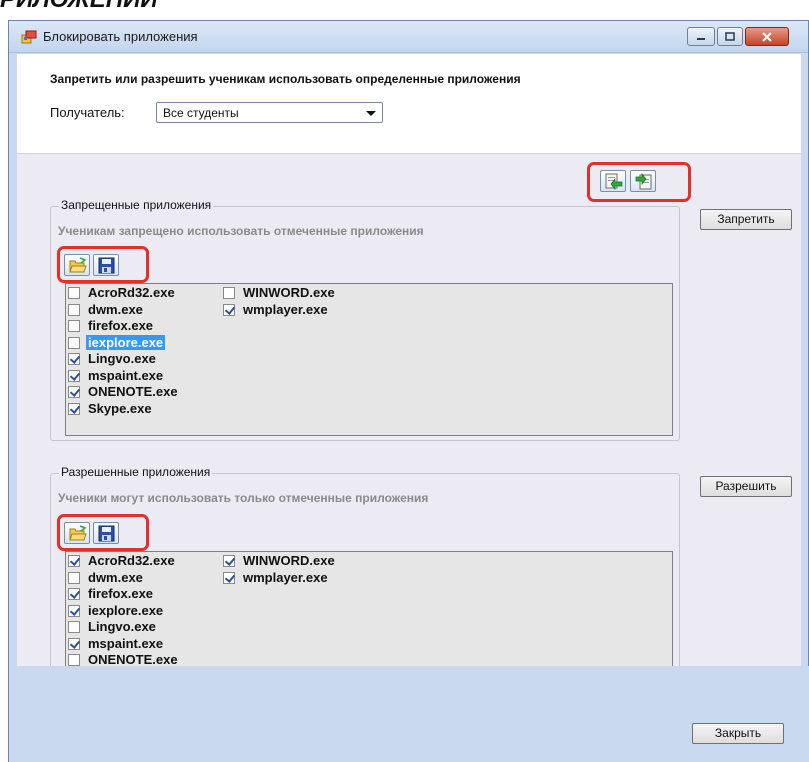  I want to click on block-button: Запретить, so click(746, 219).